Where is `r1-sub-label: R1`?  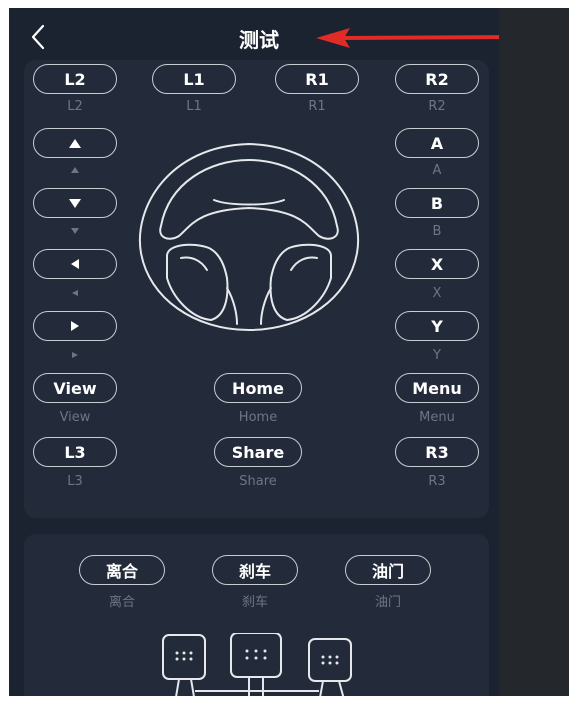
r1-sub-label: R1 is located at coordinates (317, 106).